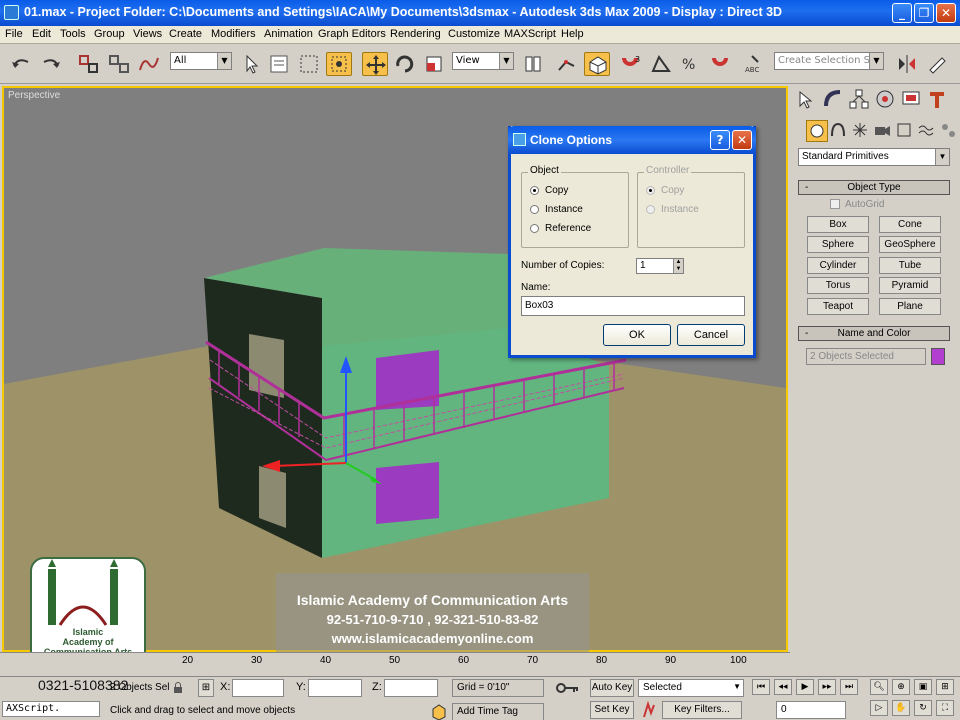 The height and width of the screenshot is (720, 960). Describe the element at coordinates (807, 99) in the screenshot. I see `create-tab-icon` at that location.